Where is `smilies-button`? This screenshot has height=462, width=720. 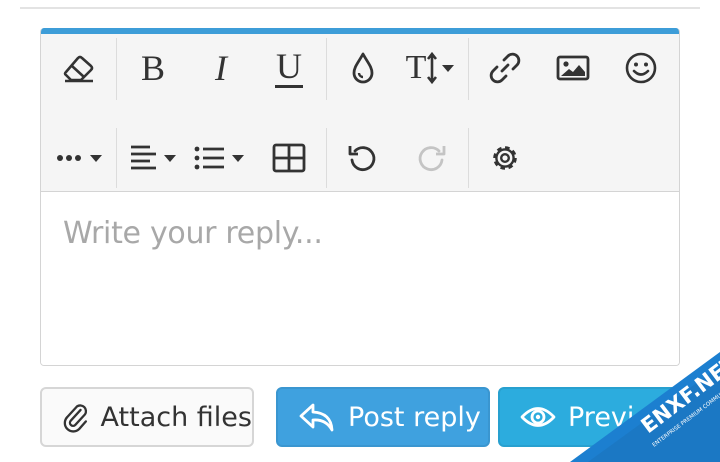
smilies-button is located at coordinates (641, 68).